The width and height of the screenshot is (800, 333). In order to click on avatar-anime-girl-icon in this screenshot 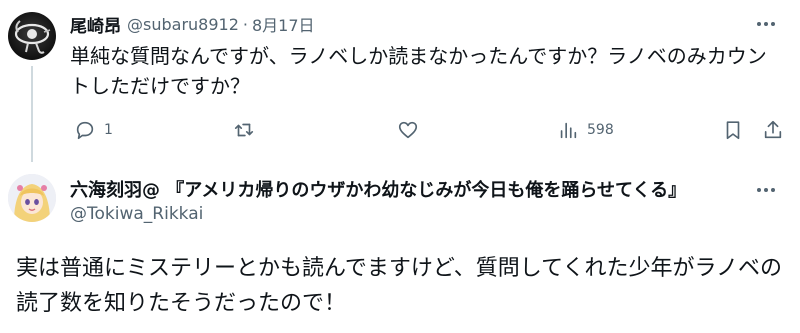, I will do `click(32, 198)`.